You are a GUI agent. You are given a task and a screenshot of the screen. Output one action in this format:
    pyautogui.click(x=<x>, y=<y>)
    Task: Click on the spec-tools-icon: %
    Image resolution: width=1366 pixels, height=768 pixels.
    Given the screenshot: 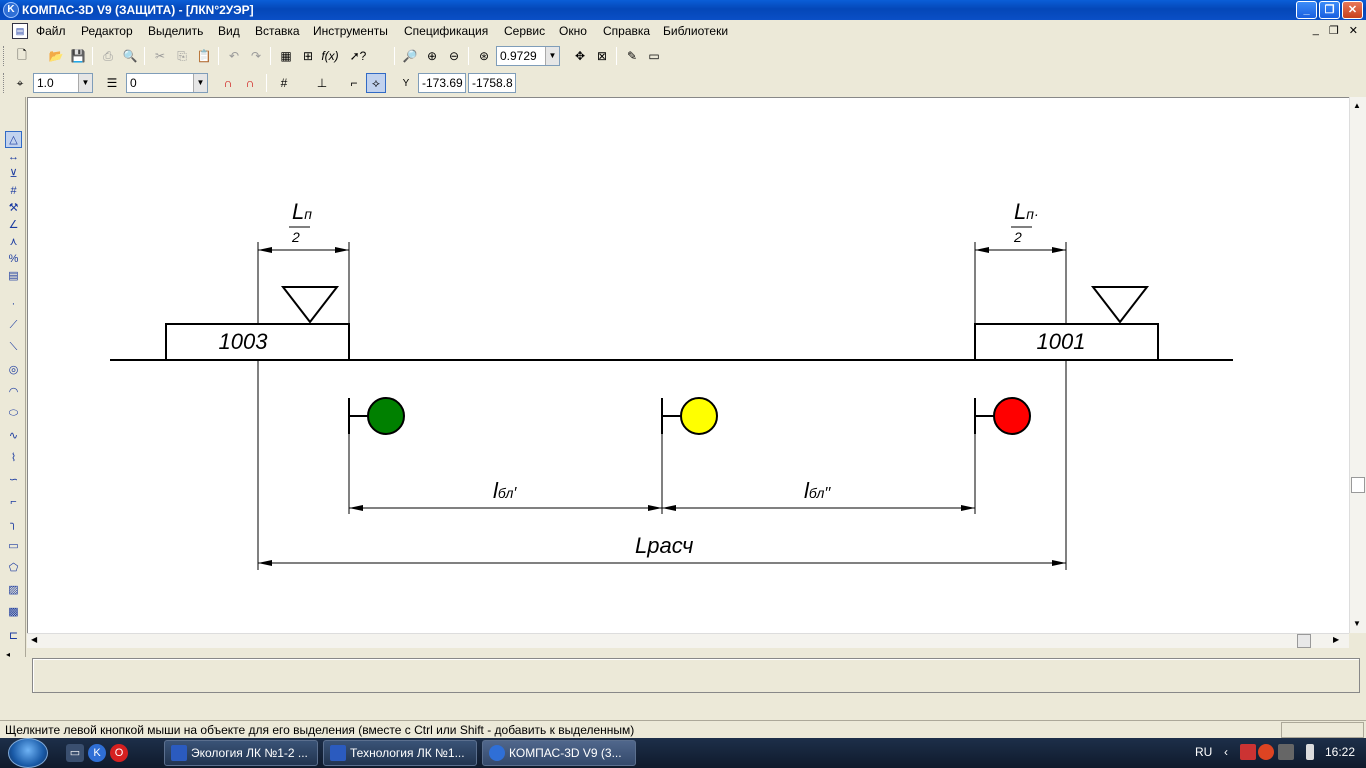 What is the action you would take?
    pyautogui.click(x=13, y=258)
    